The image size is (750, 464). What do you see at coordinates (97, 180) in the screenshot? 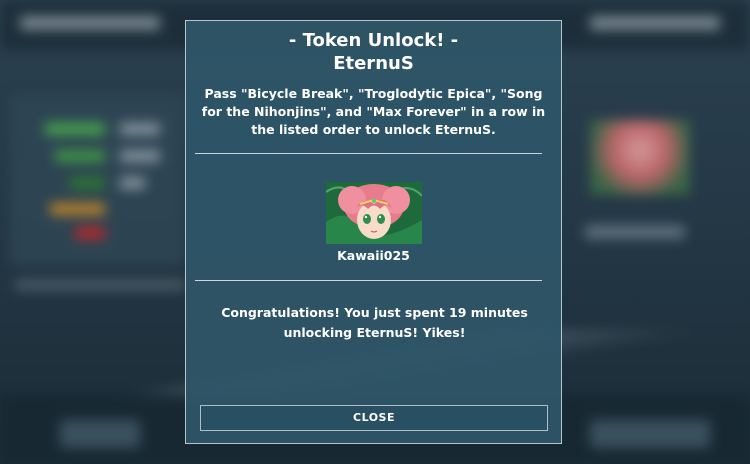
I see `background-stats-panel` at bounding box center [97, 180].